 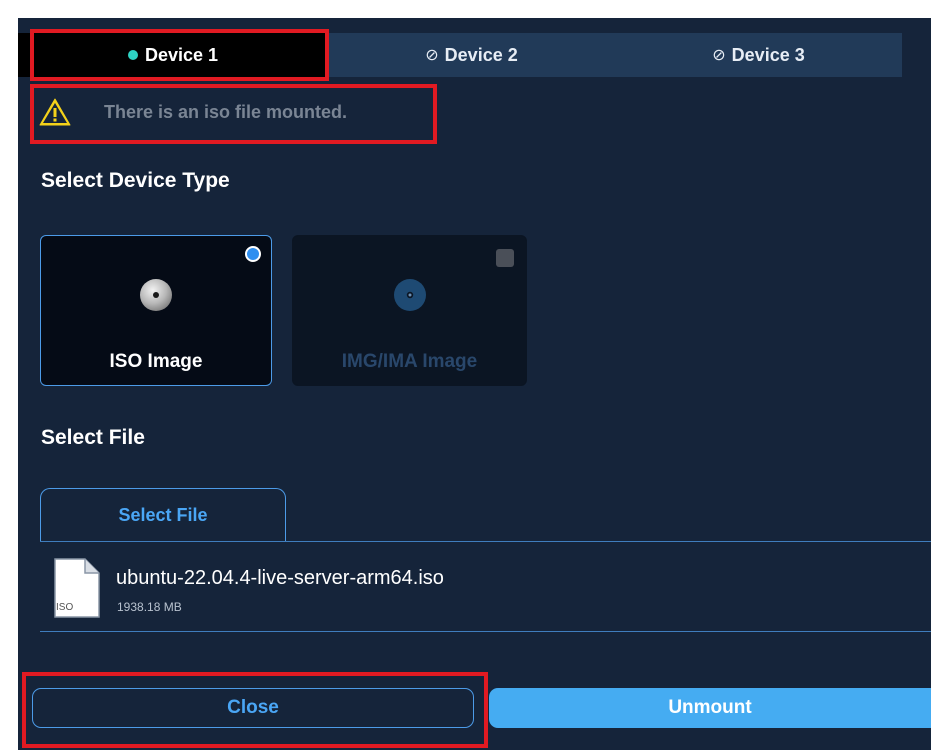 I want to click on select-file-title: Select File, so click(x=93, y=437).